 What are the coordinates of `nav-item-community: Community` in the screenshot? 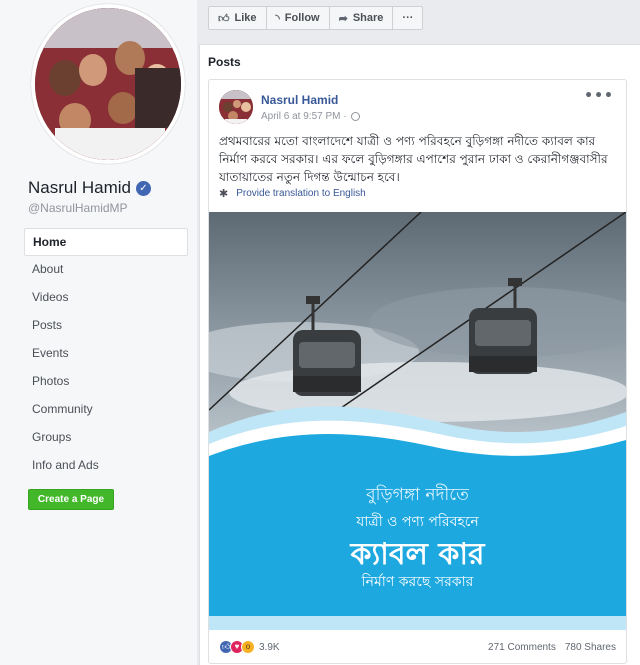 It's located at (106, 410).